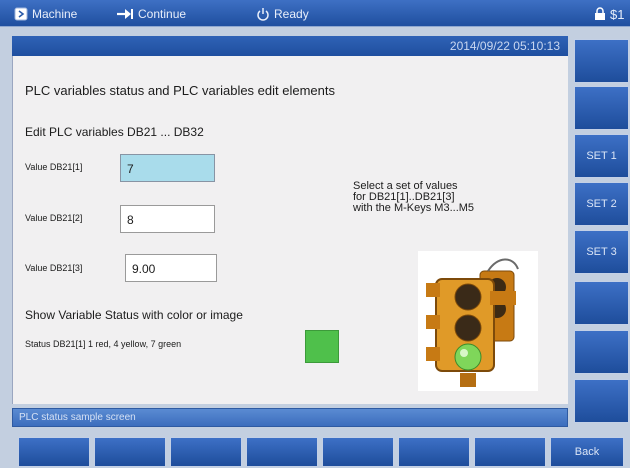 Image resolution: width=630 pixels, height=468 pixels. I want to click on machine-tab: Machine, so click(45, 14).